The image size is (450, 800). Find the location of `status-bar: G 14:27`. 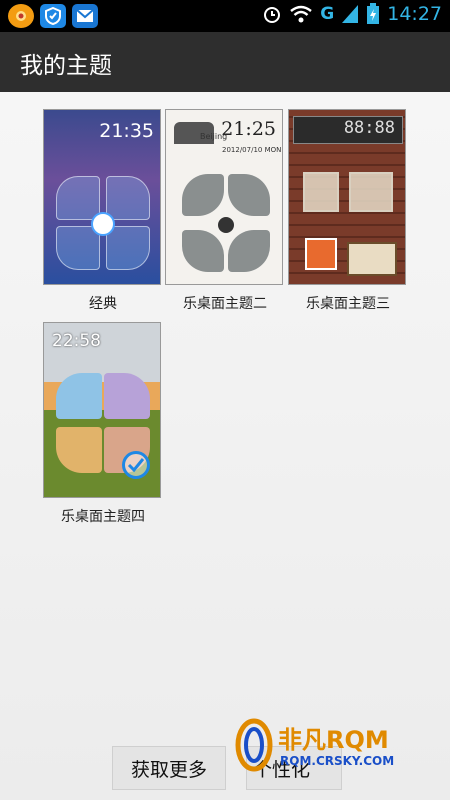

status-bar: G 14:27 is located at coordinates (225, 16).